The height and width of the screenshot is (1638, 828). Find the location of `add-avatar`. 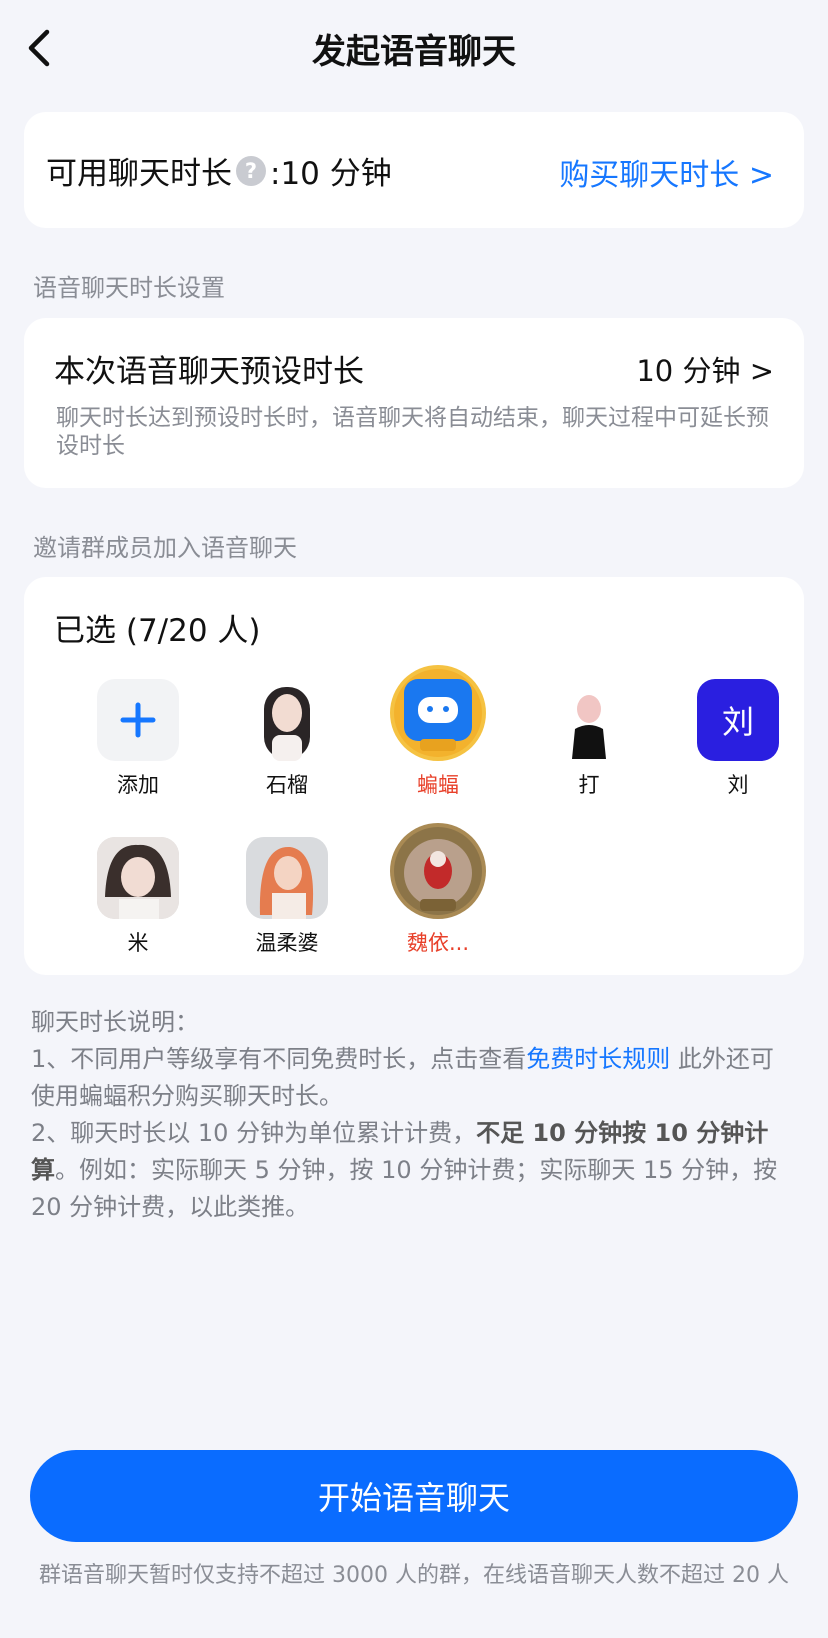

add-avatar is located at coordinates (138, 720).